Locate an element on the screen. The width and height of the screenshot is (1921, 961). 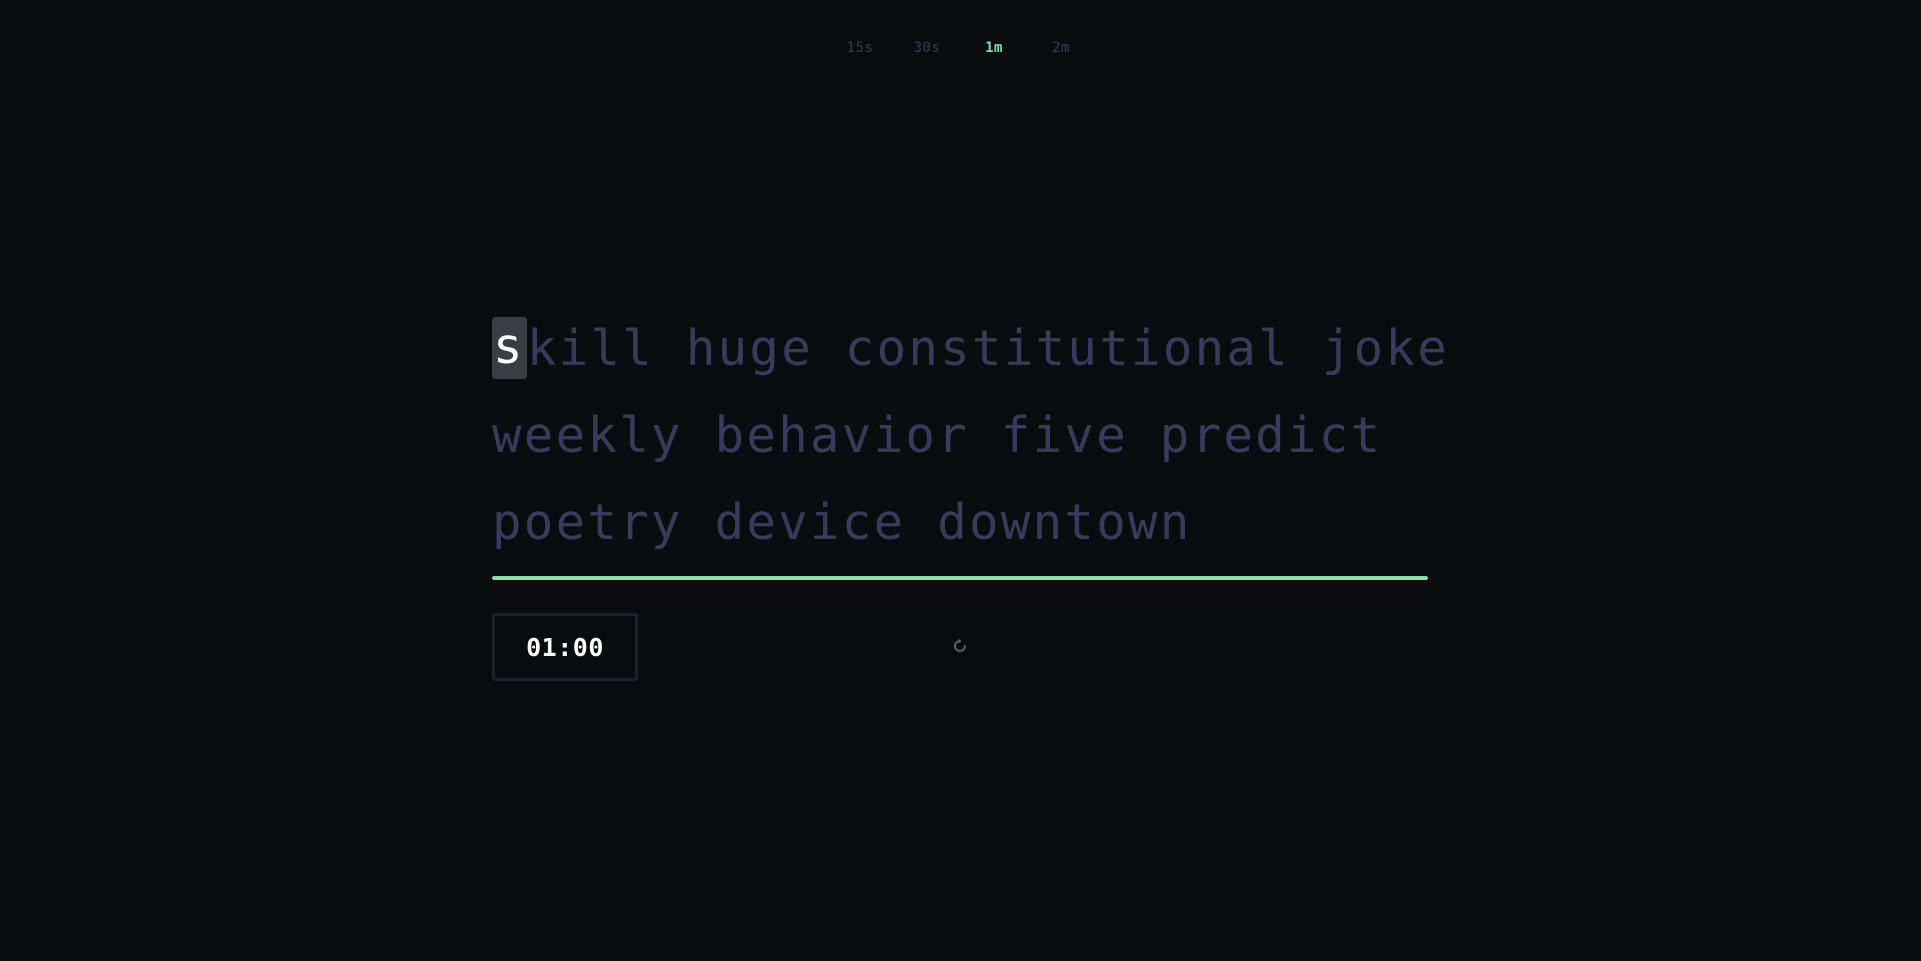
duration-30s: 30s is located at coordinates (927, 48).